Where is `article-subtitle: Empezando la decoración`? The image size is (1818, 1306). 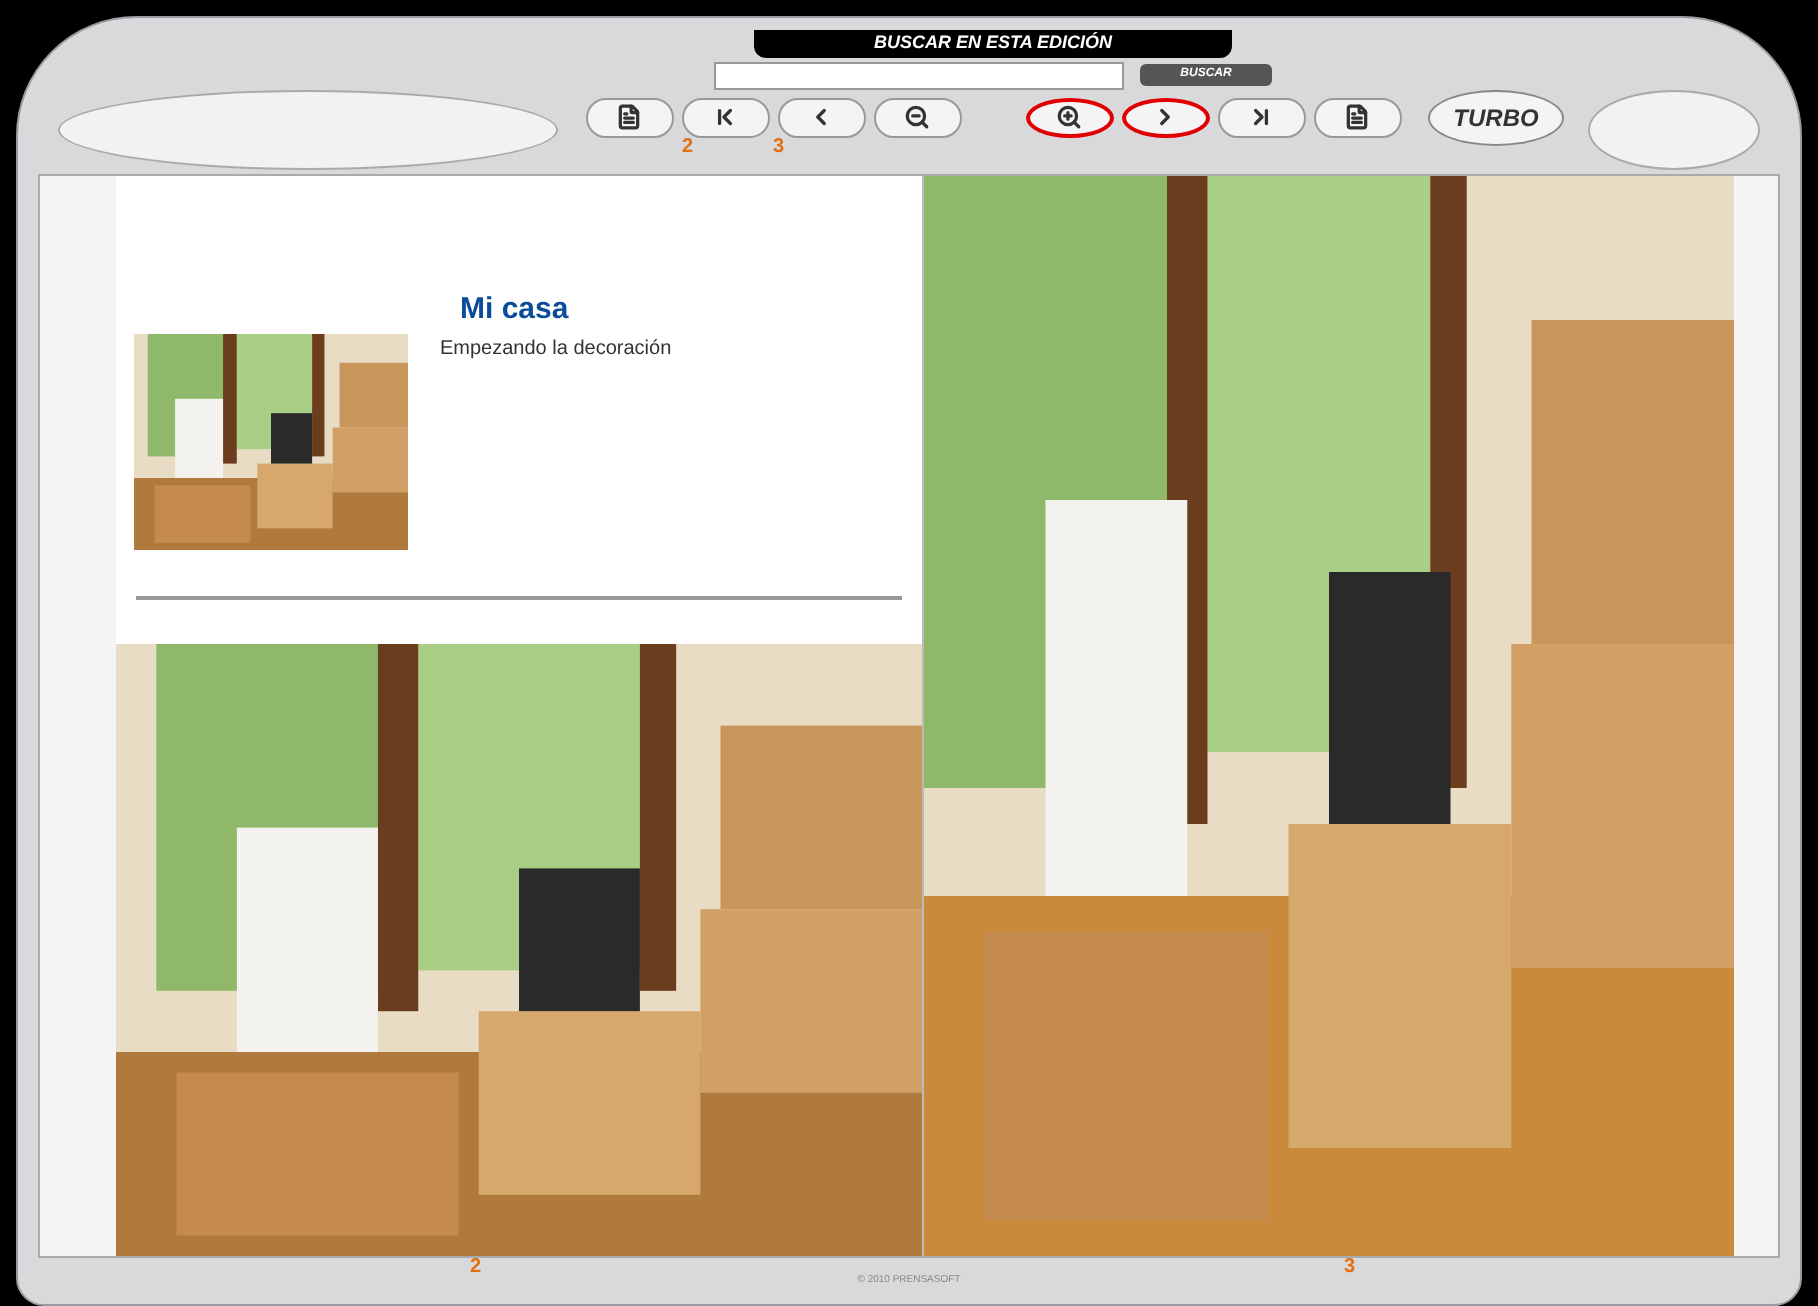 article-subtitle: Empezando la decoración is located at coordinates (556, 349).